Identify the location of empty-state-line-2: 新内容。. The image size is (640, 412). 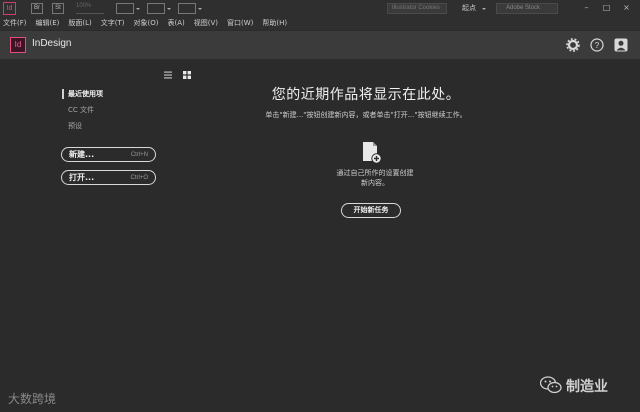
(375, 183).